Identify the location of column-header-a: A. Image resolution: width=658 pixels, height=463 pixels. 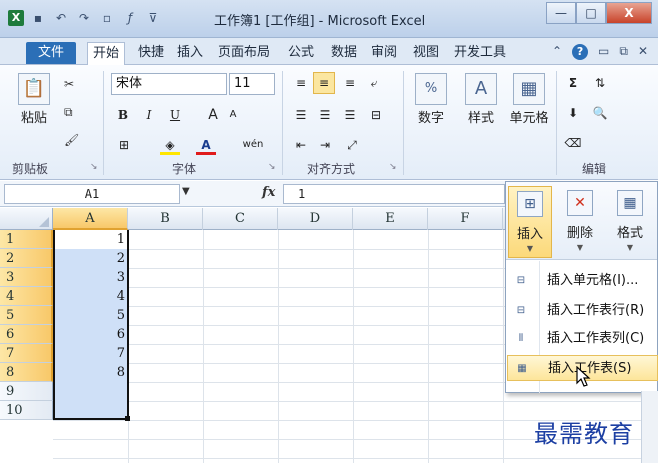
(90, 219).